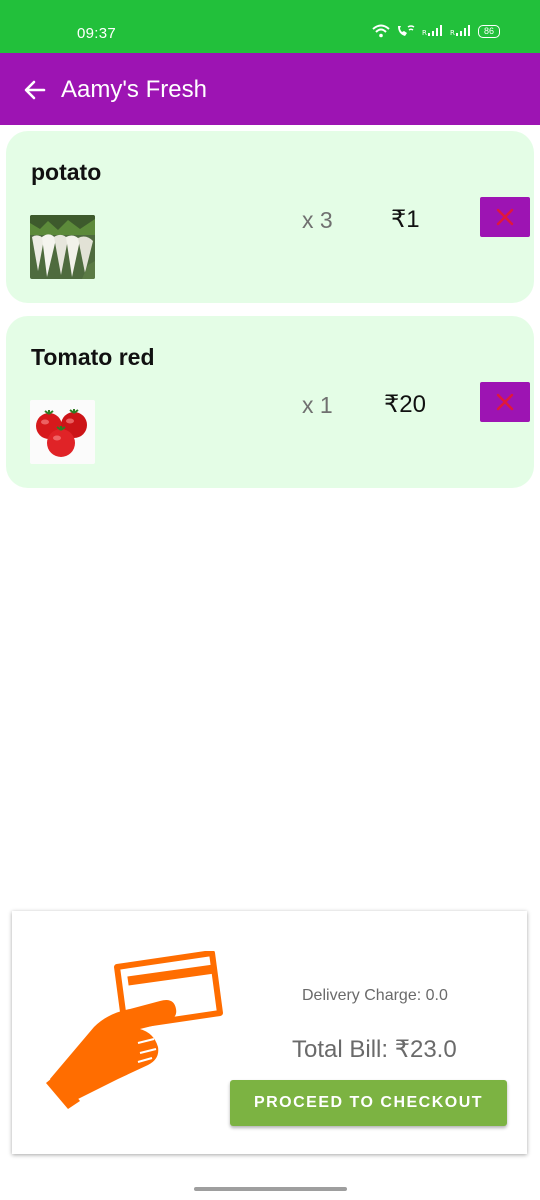  I want to click on delivery-charge: Delivery Charge: 0.0, so click(375, 995).